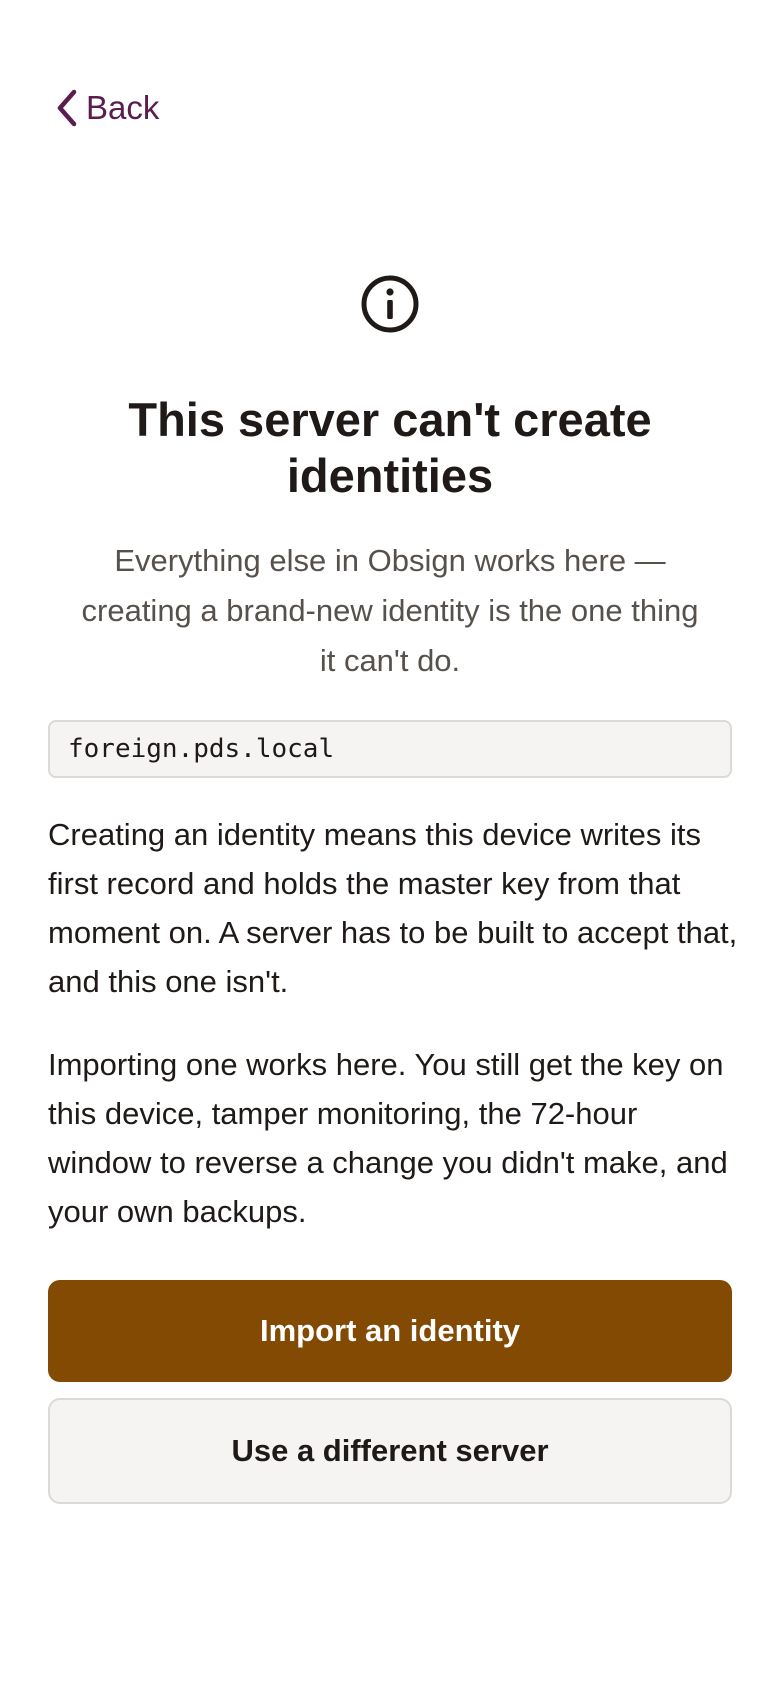  I want to click on page-title: This server can't create identities, so click(390, 447).